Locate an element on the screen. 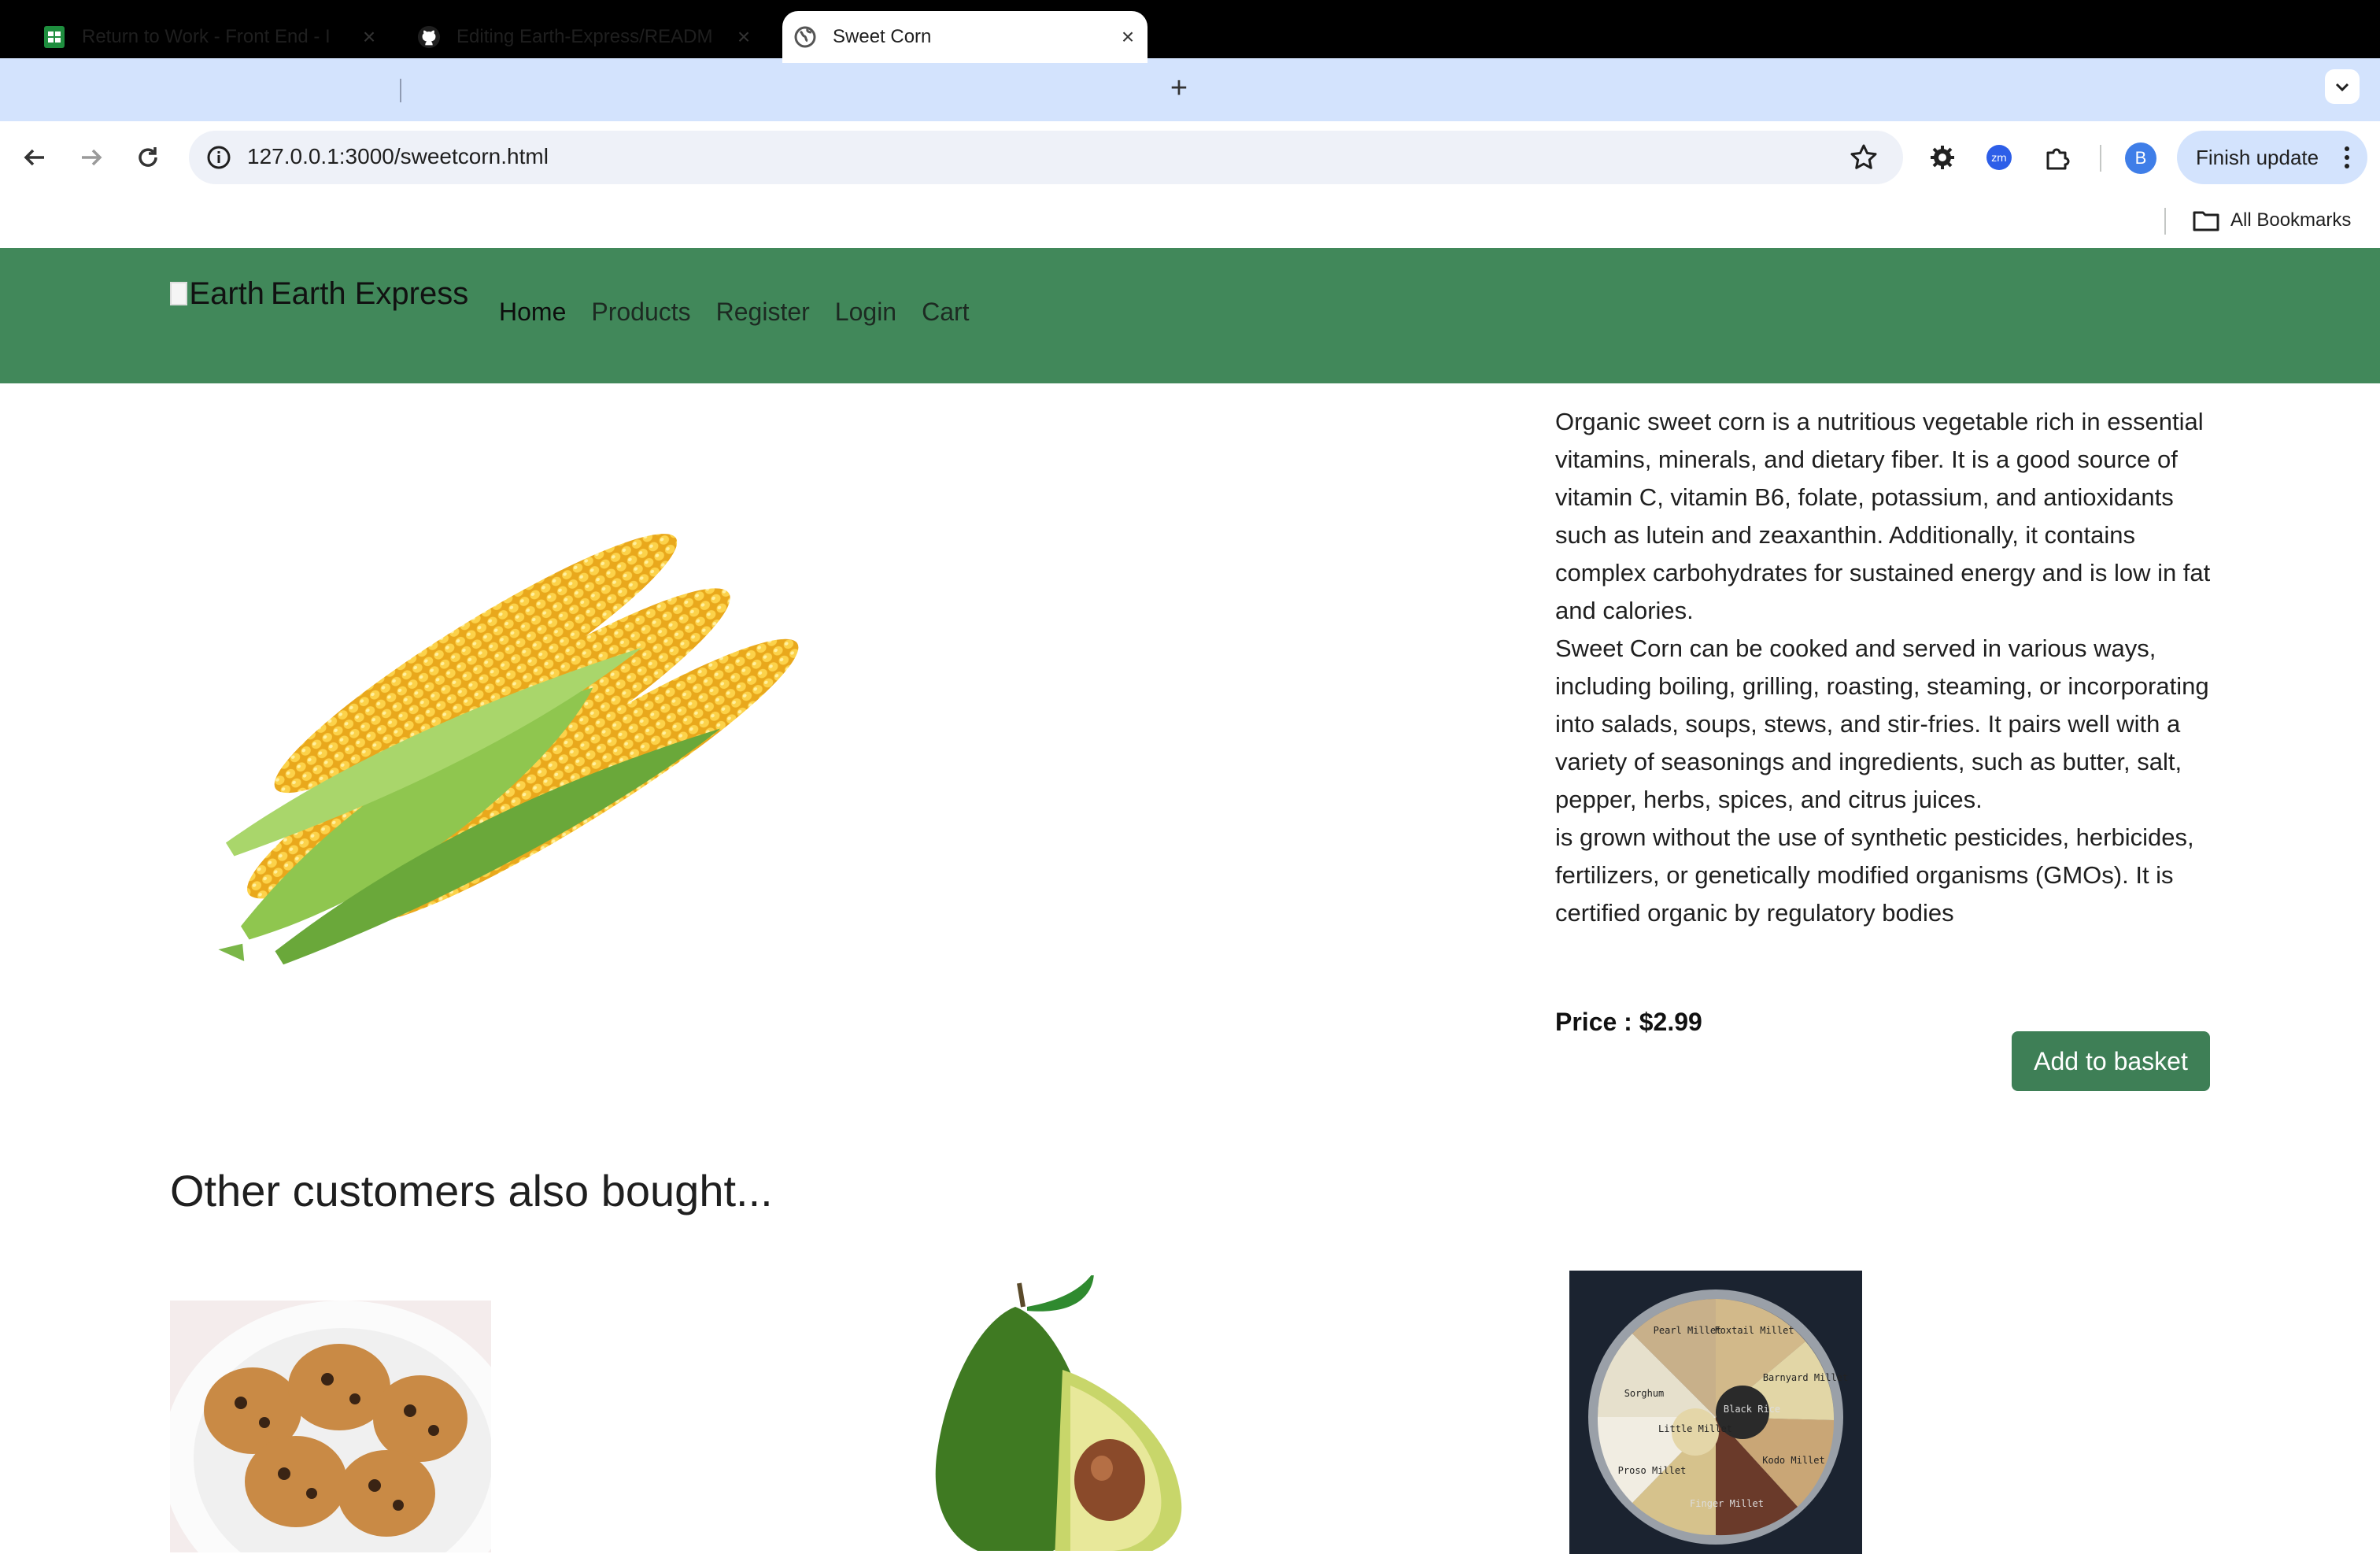  zoom-extension-icon: zm is located at coordinates (1999, 157).